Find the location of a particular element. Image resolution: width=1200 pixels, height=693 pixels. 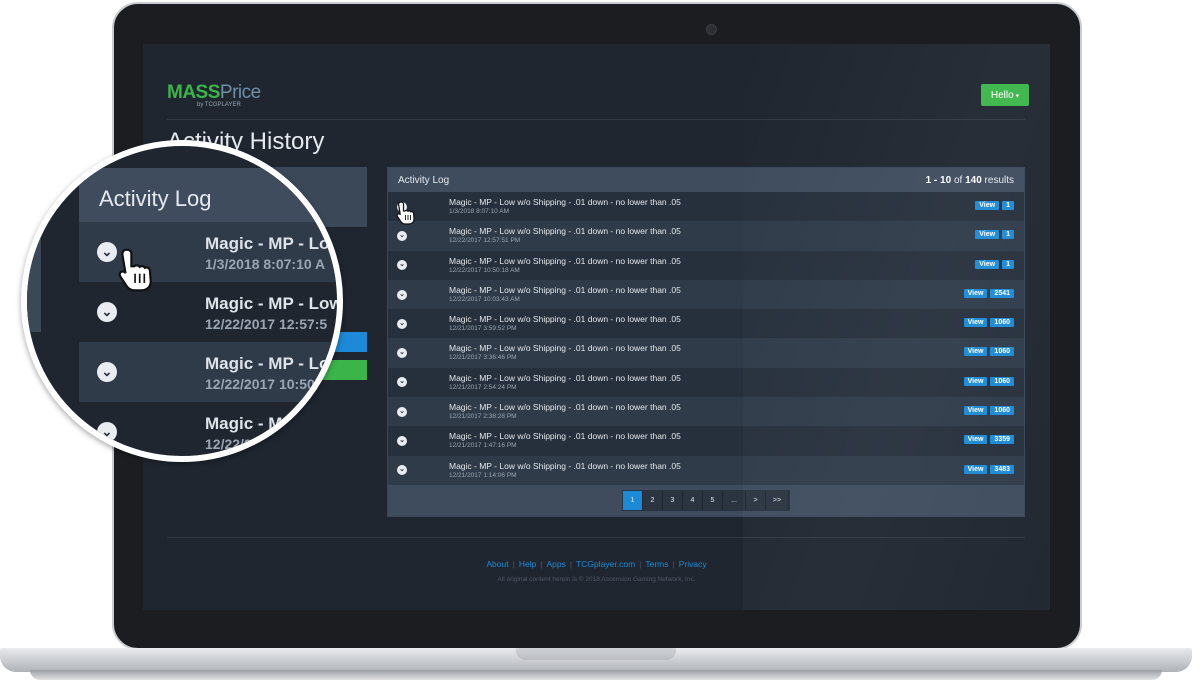

app-logo: MASSPrice by TCGPLAYER is located at coordinates (214, 95).